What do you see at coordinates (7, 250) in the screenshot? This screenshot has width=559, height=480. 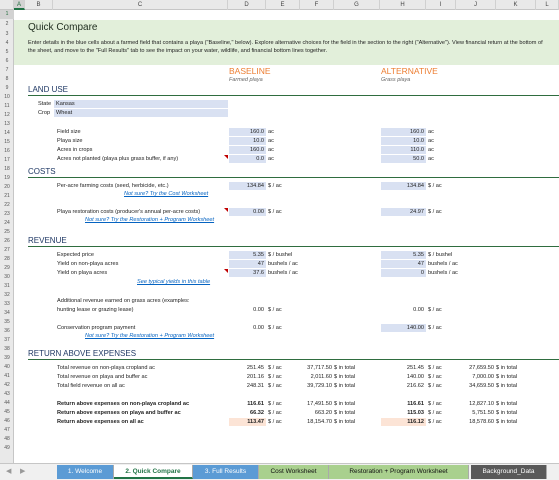 I see `row-header: 27` at bounding box center [7, 250].